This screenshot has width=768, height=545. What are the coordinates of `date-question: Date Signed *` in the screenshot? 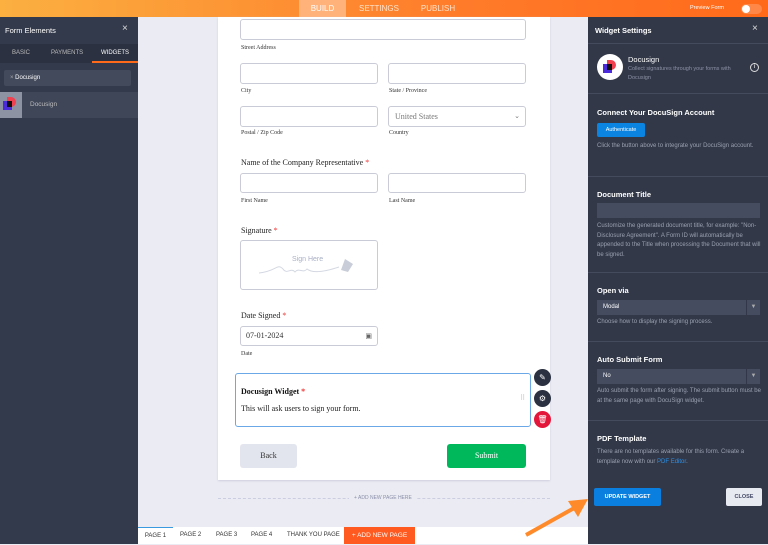 It's located at (264, 315).